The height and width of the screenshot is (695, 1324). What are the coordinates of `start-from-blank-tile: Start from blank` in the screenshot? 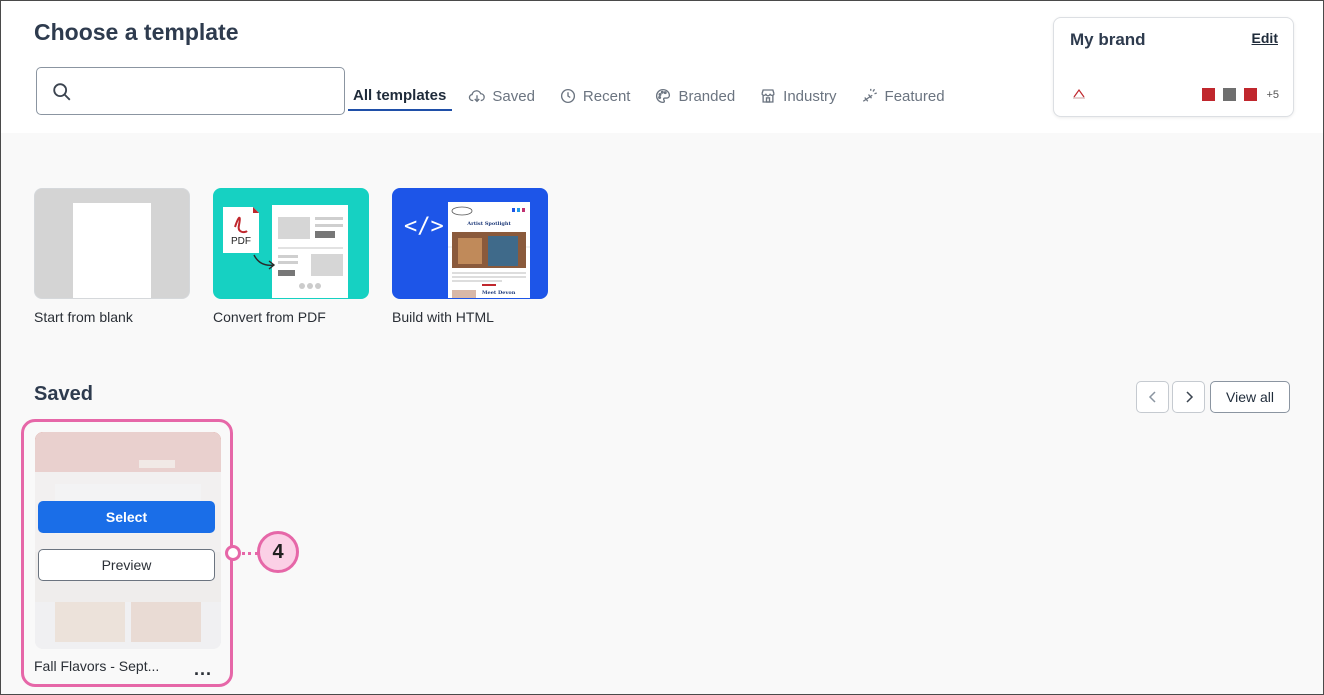 It's located at (112, 256).